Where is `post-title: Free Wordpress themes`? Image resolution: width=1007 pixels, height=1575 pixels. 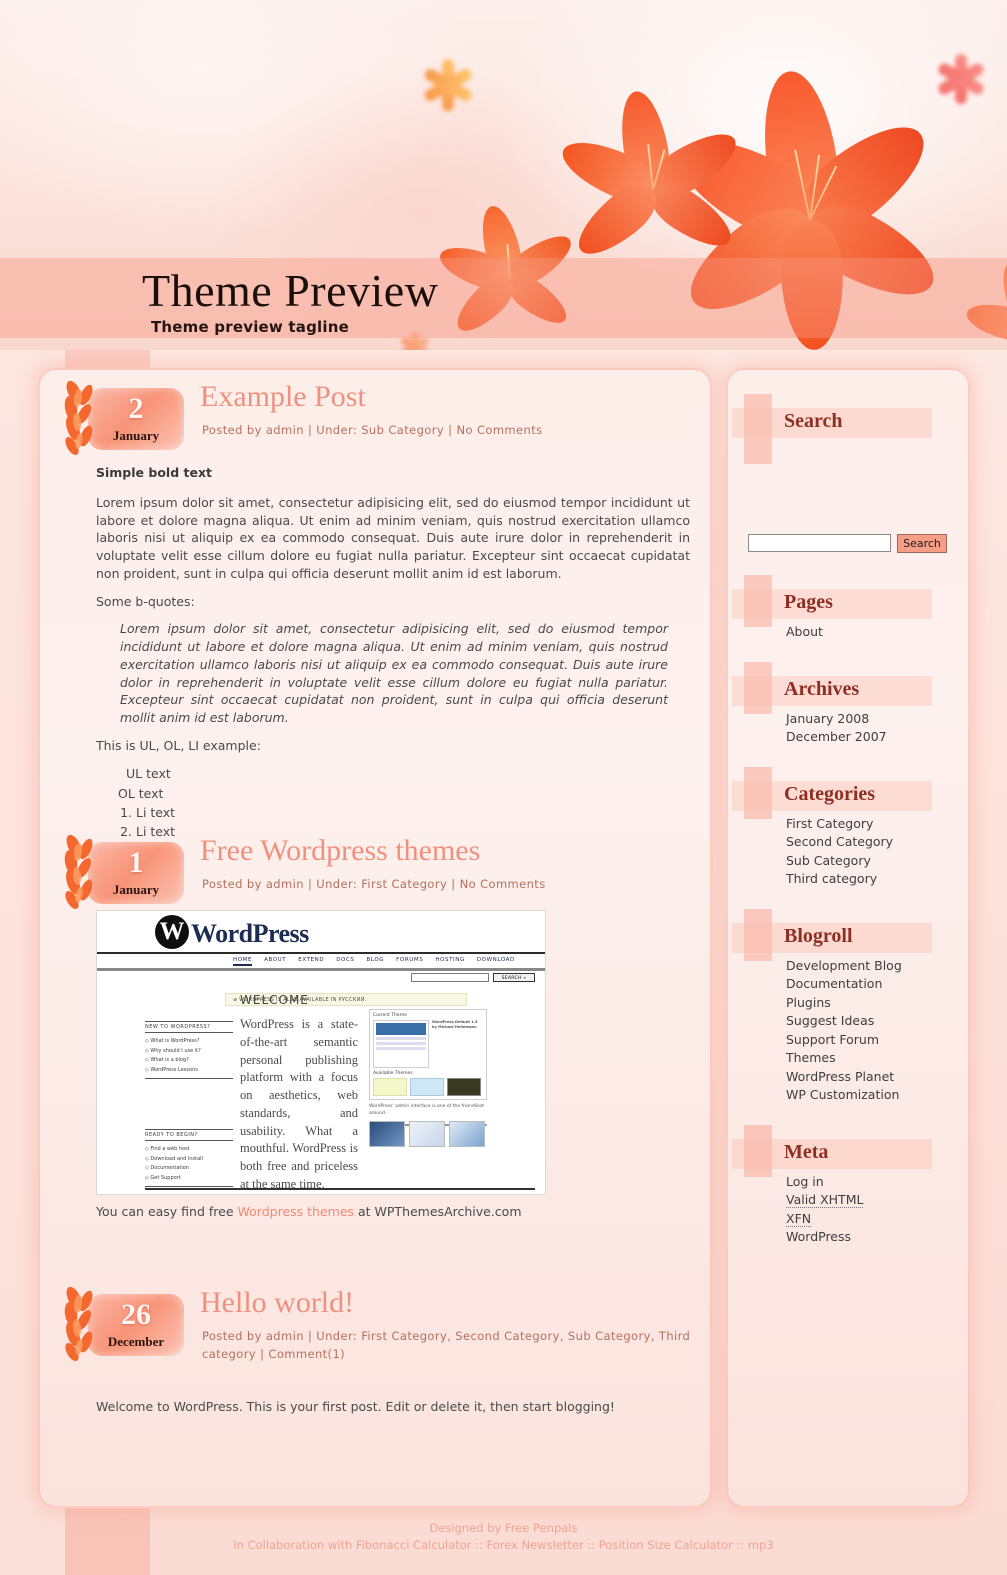 post-title: Free Wordpress themes is located at coordinates (340, 851).